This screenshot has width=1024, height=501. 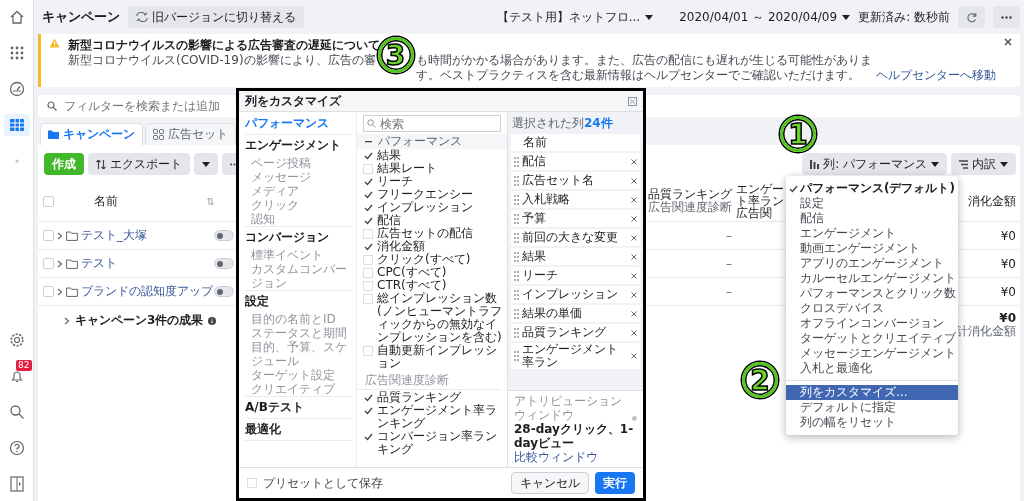 I want to click on selected-count: 24件, so click(x=598, y=123).